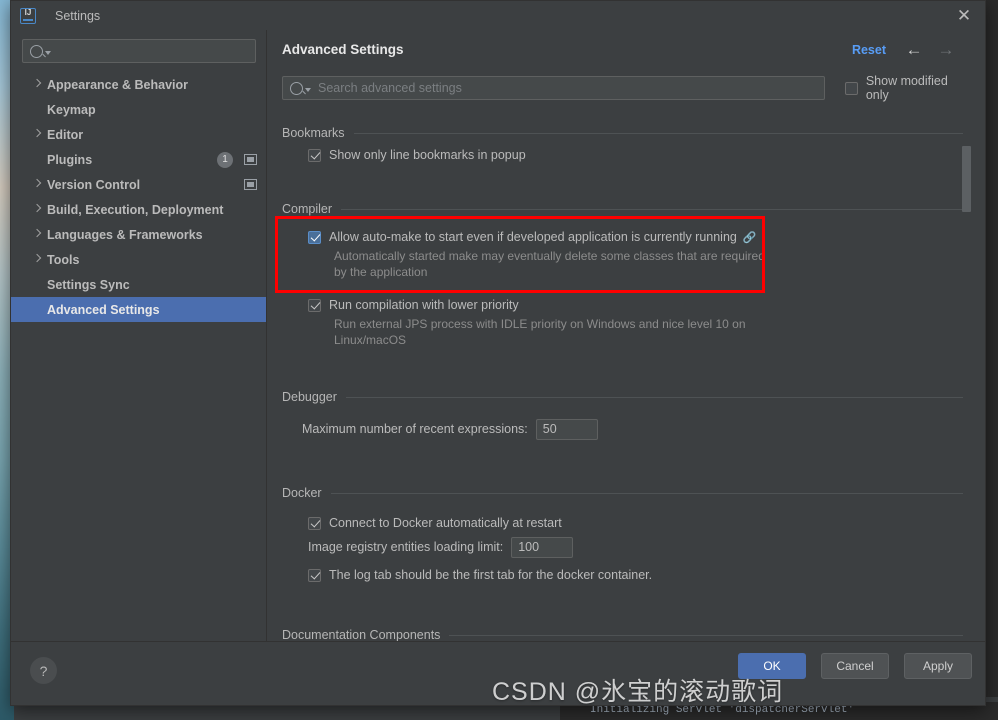 Image resolution: width=998 pixels, height=720 pixels. Describe the element at coordinates (855, 666) in the screenshot. I see `cancel-button: Cancel` at that location.